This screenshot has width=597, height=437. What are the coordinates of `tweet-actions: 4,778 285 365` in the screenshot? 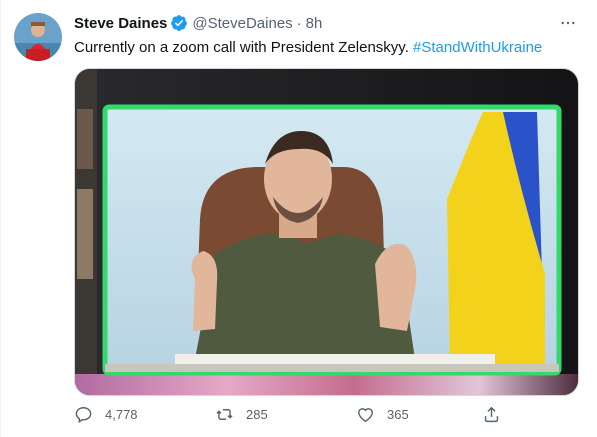 It's located at (289, 417).